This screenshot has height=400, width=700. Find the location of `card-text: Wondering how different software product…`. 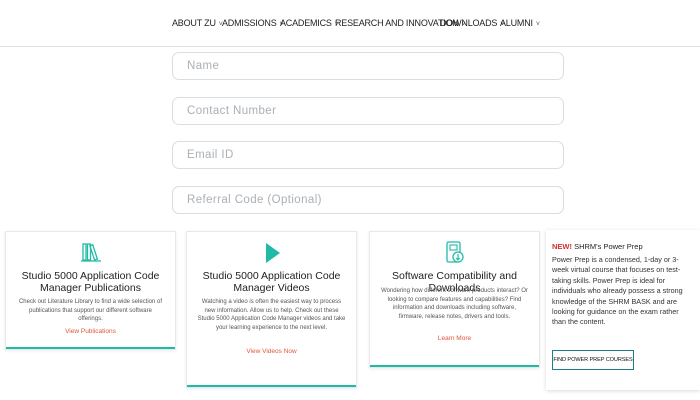

card-text: Wondering how different software product… is located at coordinates (454, 304).